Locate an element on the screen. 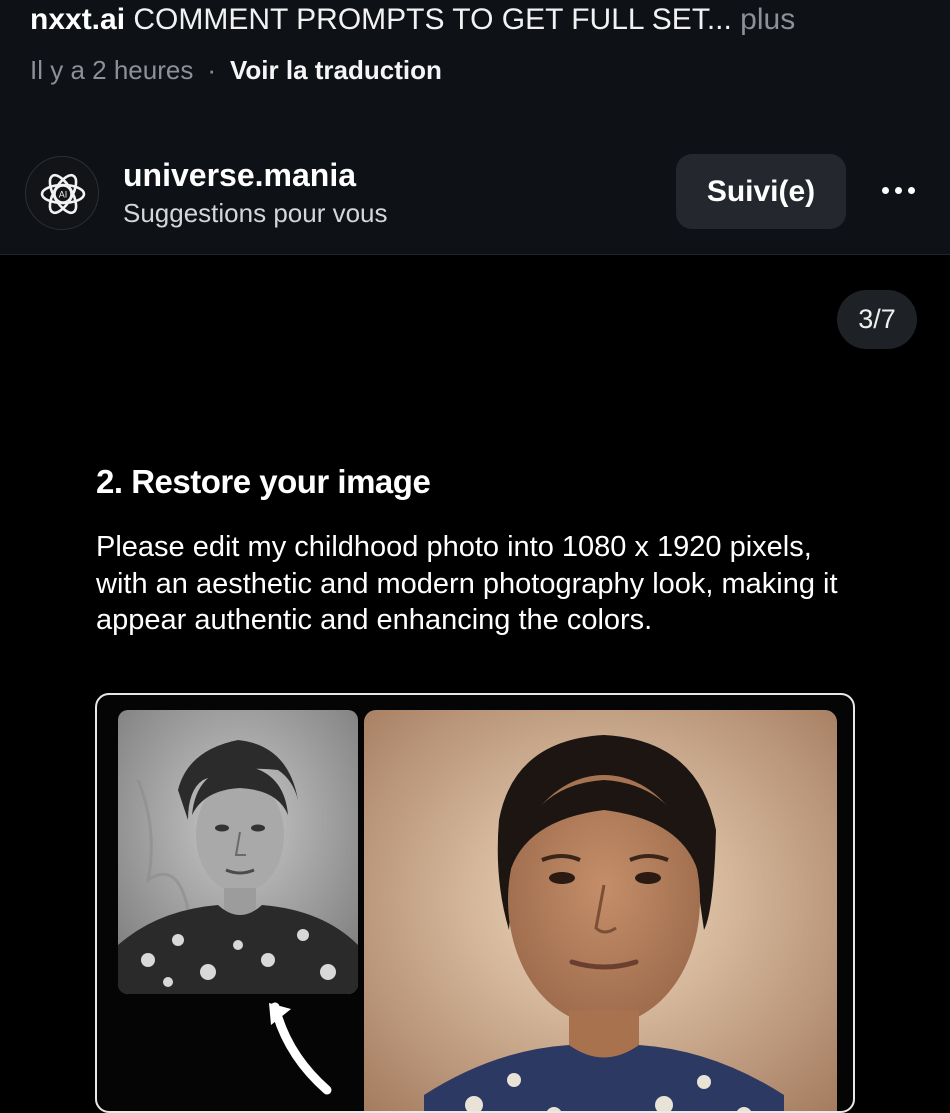 This screenshot has height=1113, width=950. divider is located at coordinates (475, 254).